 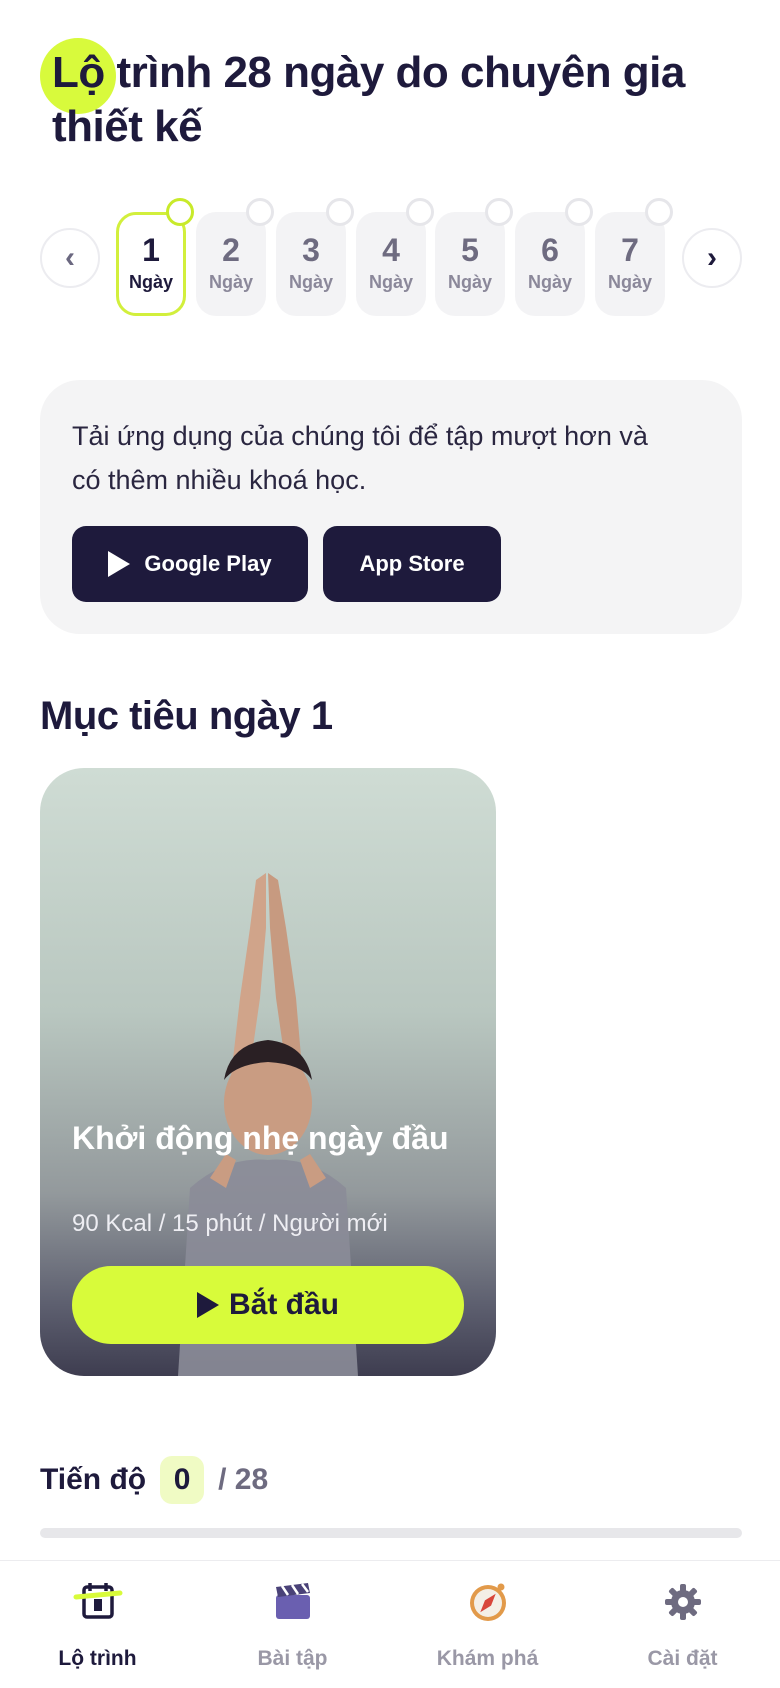 I want to click on tab-label: Lộ trình, so click(x=97, y=1658).